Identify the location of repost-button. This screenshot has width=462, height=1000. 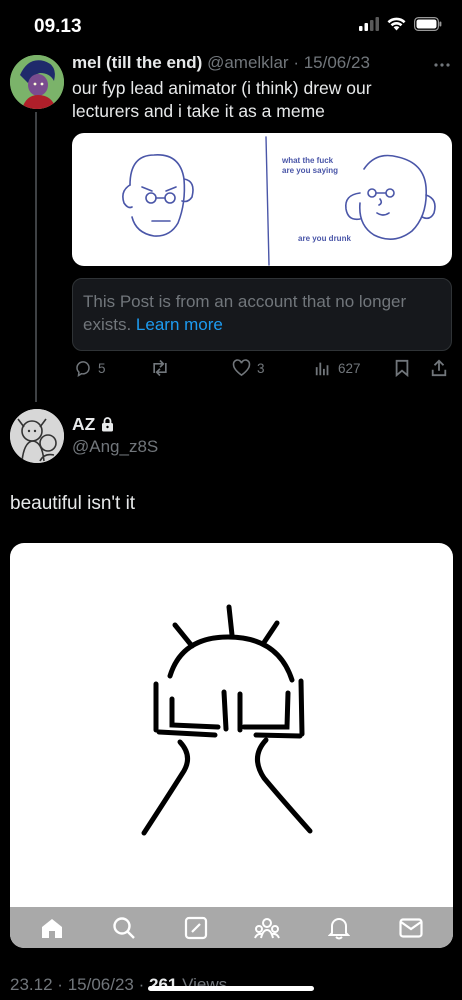
(163, 368).